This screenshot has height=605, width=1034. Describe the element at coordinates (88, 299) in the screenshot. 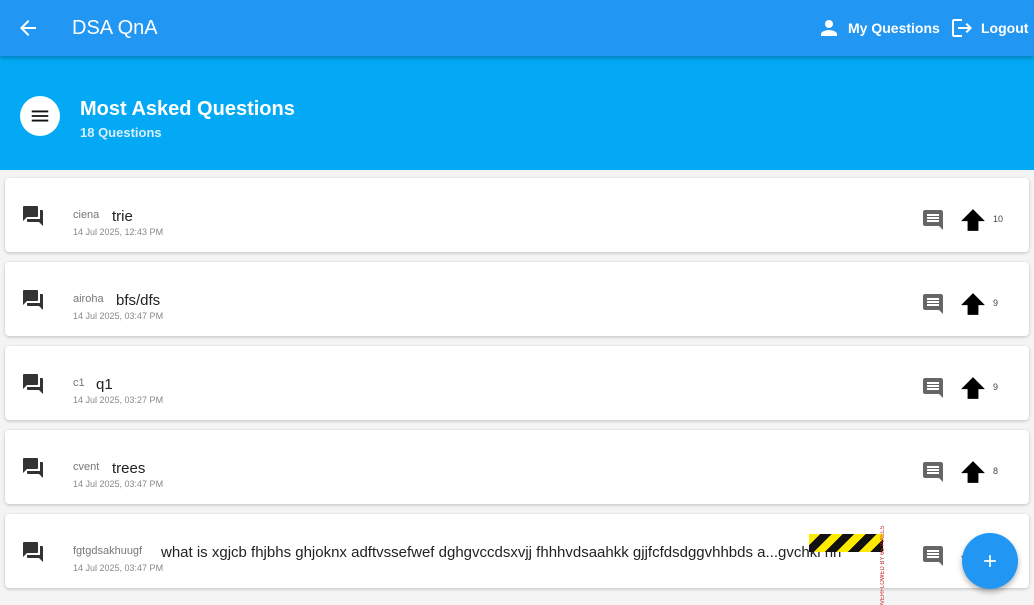

I see `company-label: airoha` at that location.